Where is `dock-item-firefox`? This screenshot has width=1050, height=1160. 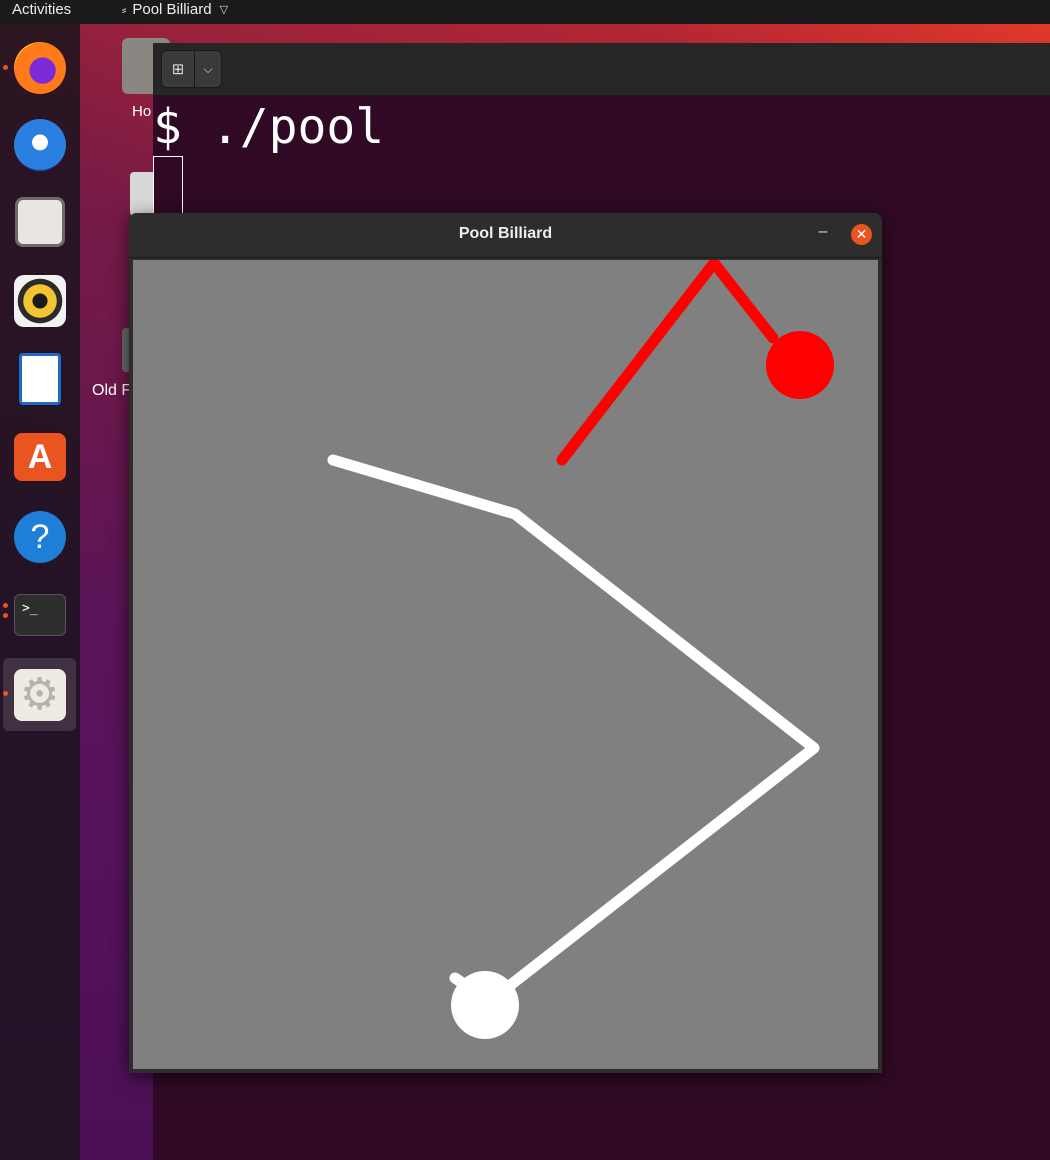
dock-item-firefox is located at coordinates (40, 68).